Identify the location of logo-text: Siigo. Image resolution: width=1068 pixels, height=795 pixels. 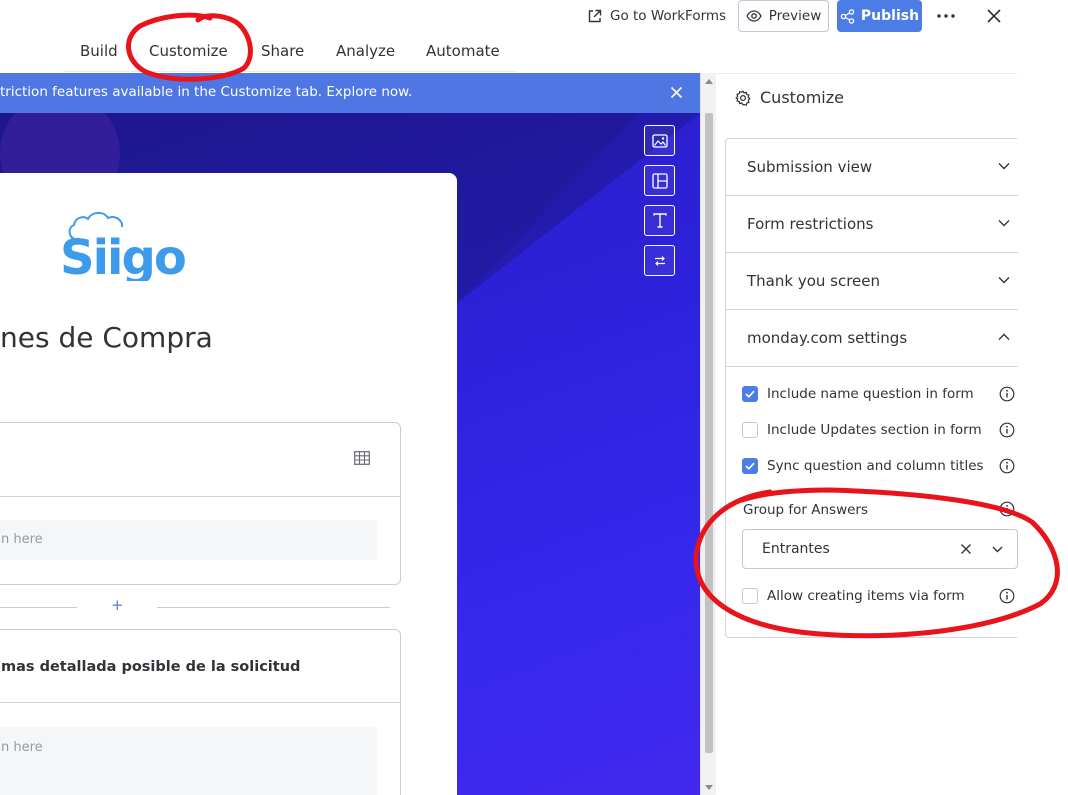
(122, 255).